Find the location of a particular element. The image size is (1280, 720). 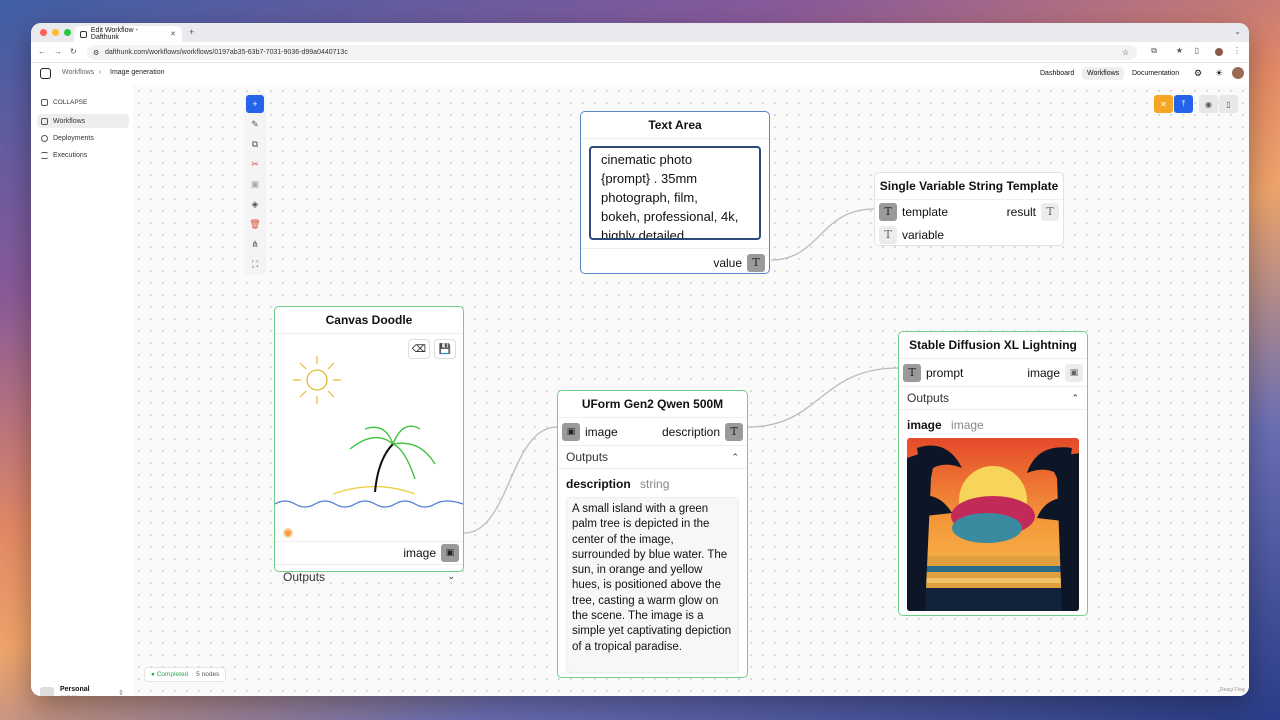

input-variable-row: T variable is located at coordinates (969, 234).